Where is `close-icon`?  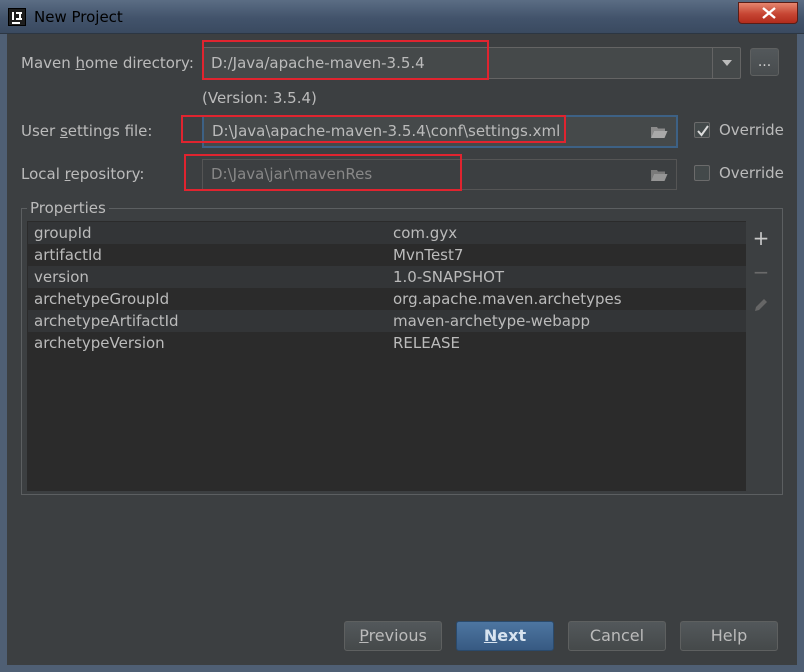
close-icon is located at coordinates (769, 13).